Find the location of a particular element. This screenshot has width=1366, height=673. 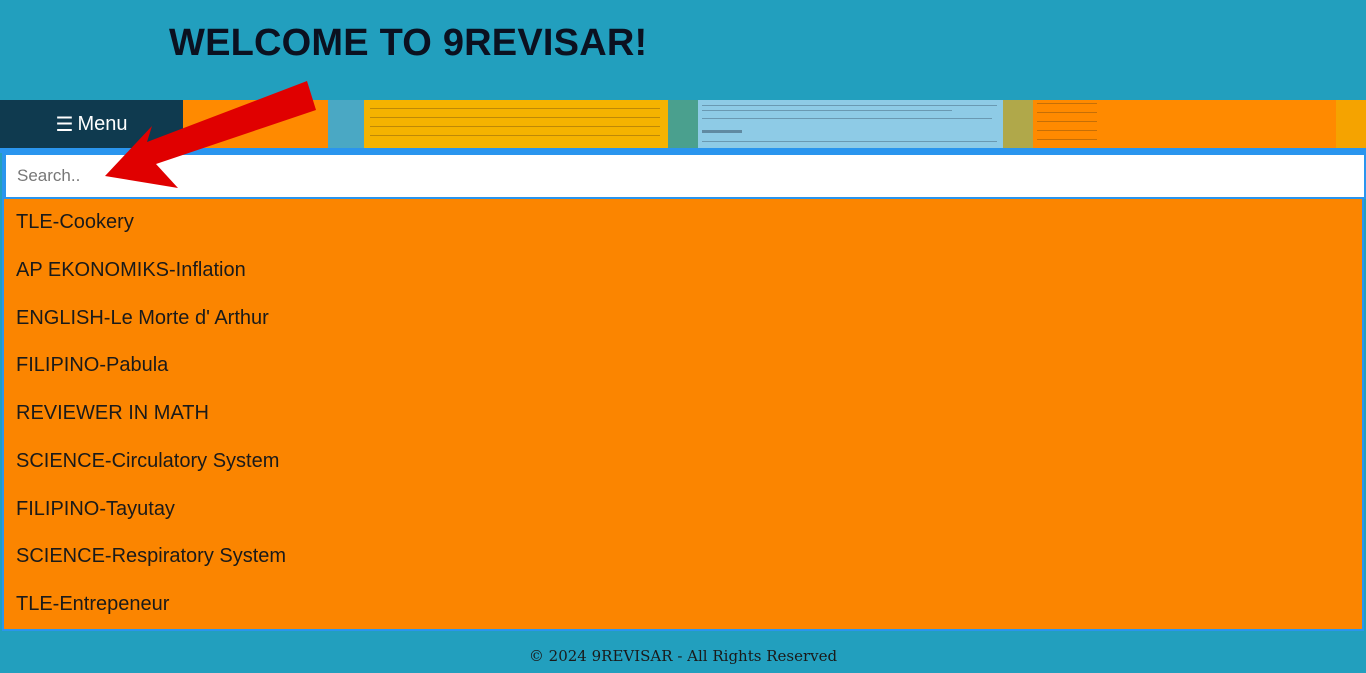

page-footer: © 2024 9REVISAR - All Rights Reserved is located at coordinates (683, 652).